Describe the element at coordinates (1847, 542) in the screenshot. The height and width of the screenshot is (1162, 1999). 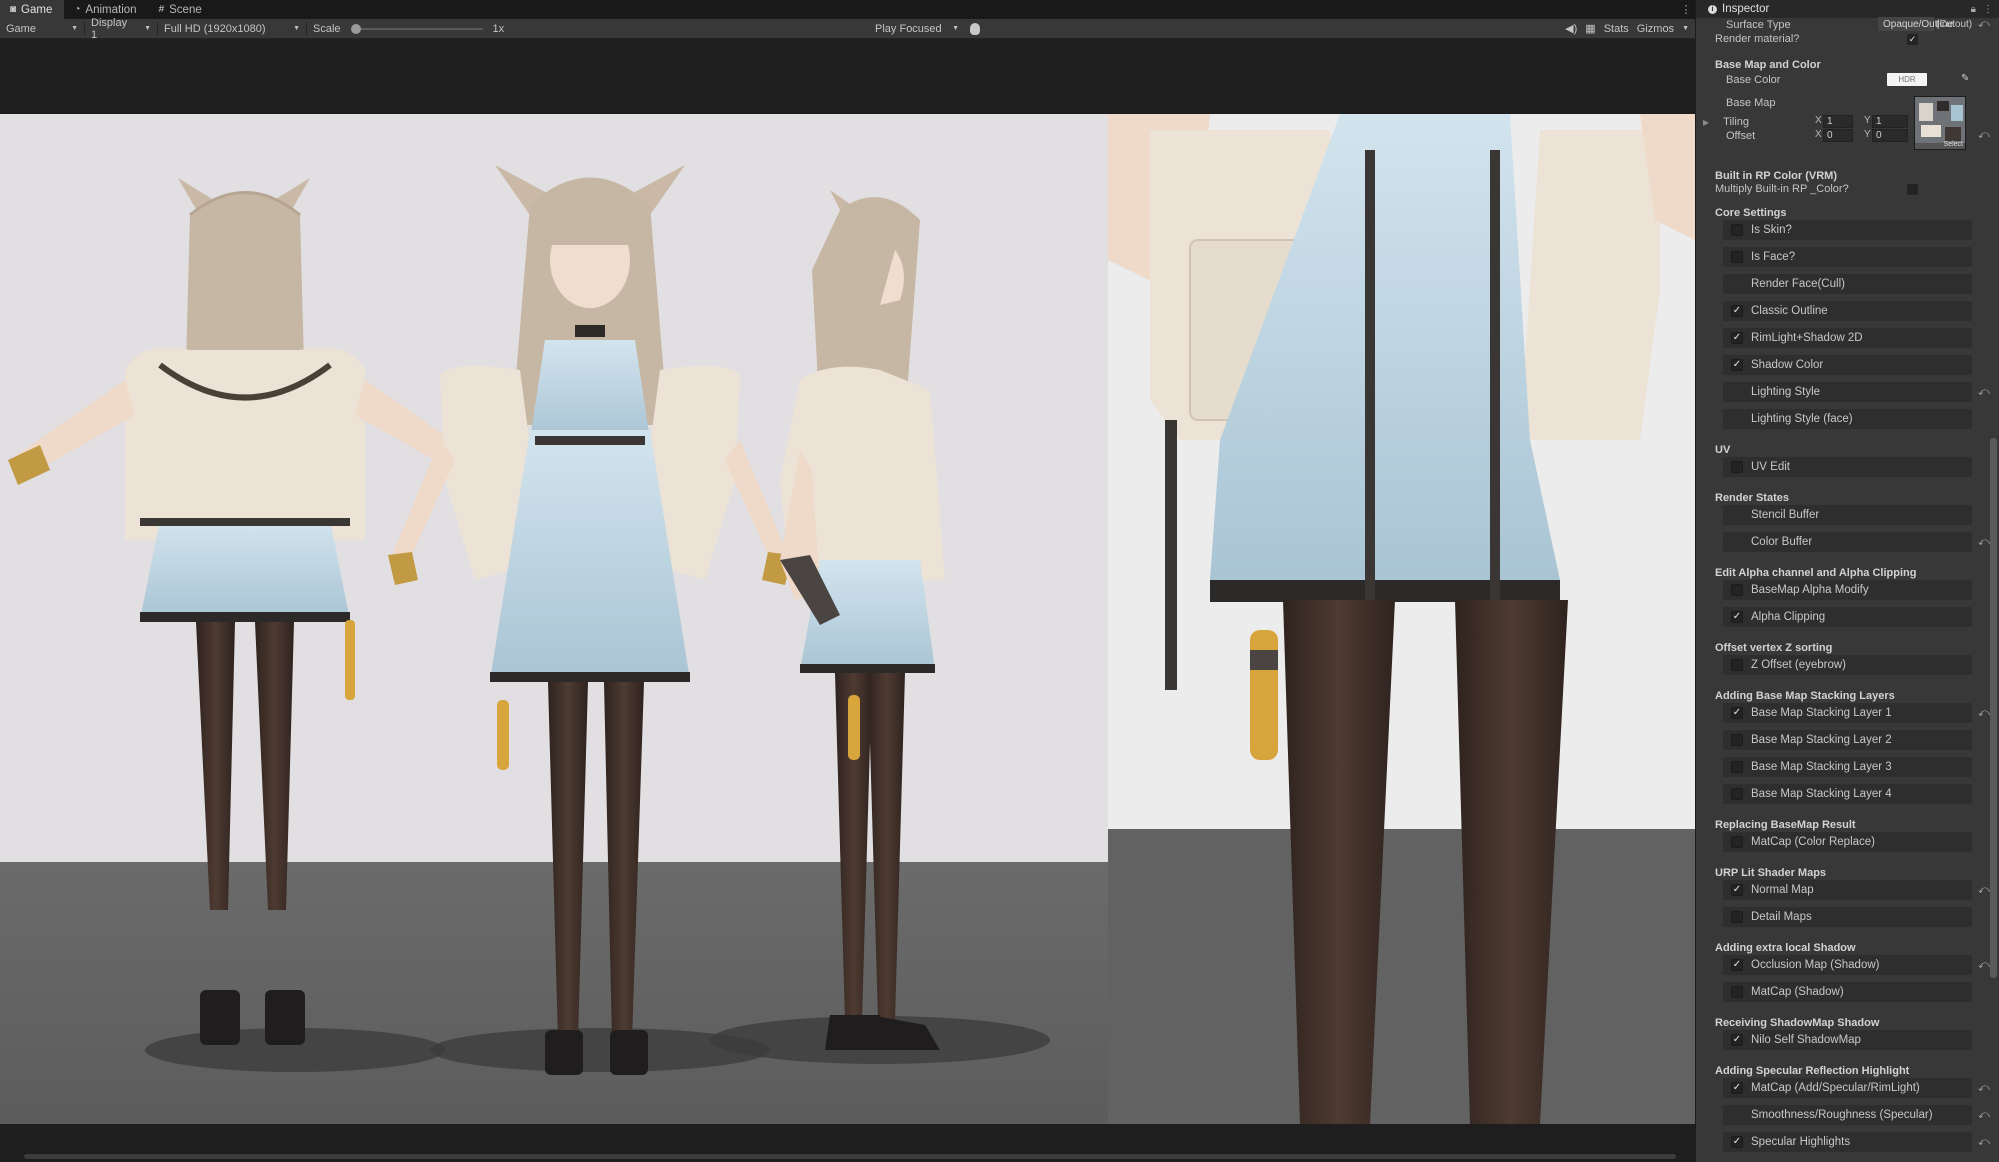
I see `shader-toggle-row: Color Buffer` at that location.